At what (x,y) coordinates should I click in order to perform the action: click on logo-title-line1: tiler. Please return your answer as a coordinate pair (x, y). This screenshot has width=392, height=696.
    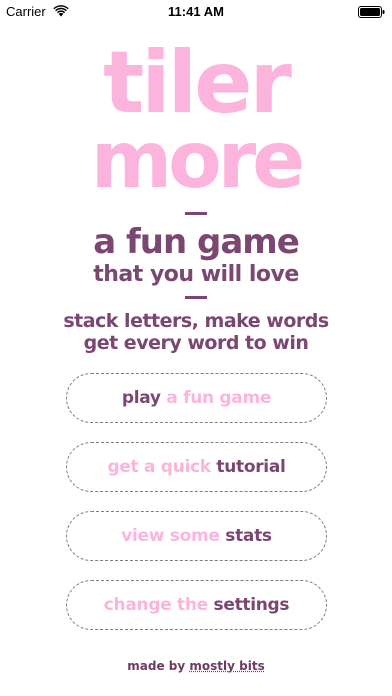
    Looking at the image, I should click on (197, 83).